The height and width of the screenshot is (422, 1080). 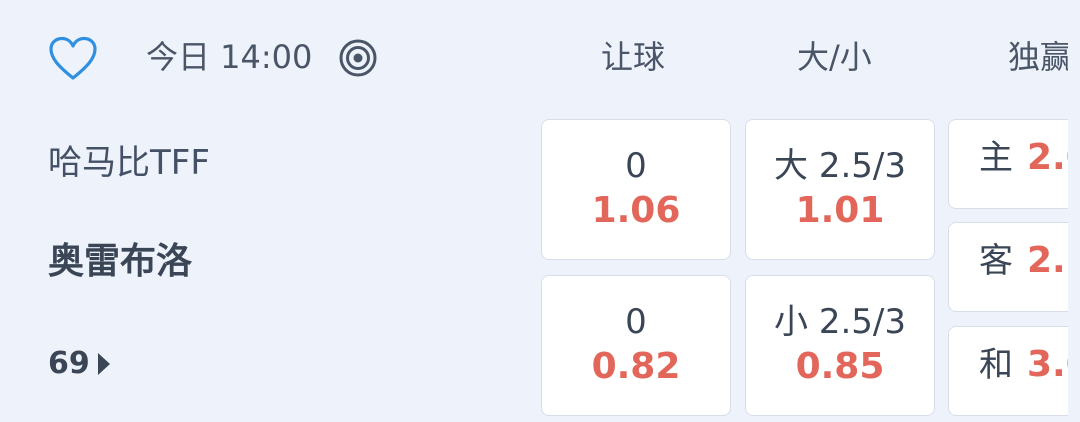 I want to click on more-markets-link: 69, so click(x=79, y=364).